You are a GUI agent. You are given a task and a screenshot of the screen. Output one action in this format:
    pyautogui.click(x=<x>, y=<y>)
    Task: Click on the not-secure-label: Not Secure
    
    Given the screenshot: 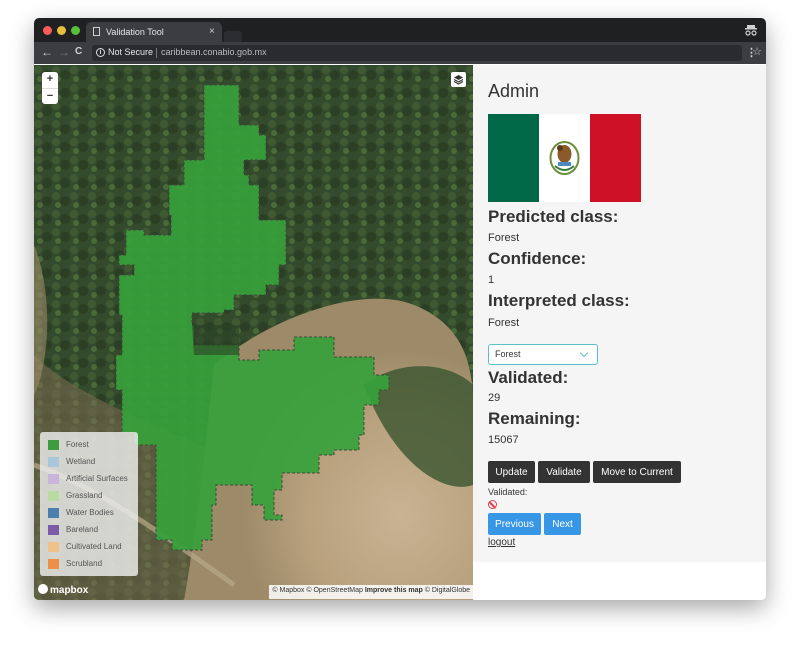 What is the action you would take?
    pyautogui.click(x=131, y=52)
    